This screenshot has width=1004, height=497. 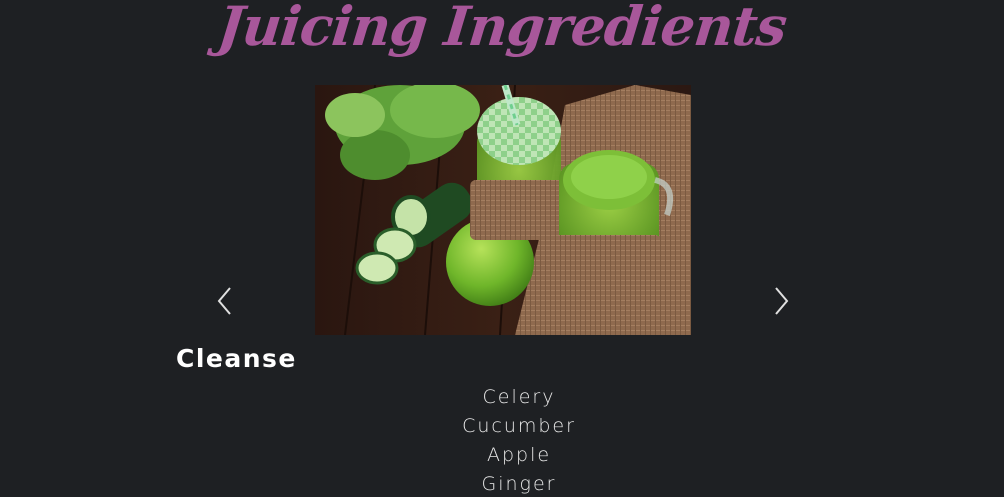 I want to click on ingredient-item: Ginger, so click(x=519, y=484).